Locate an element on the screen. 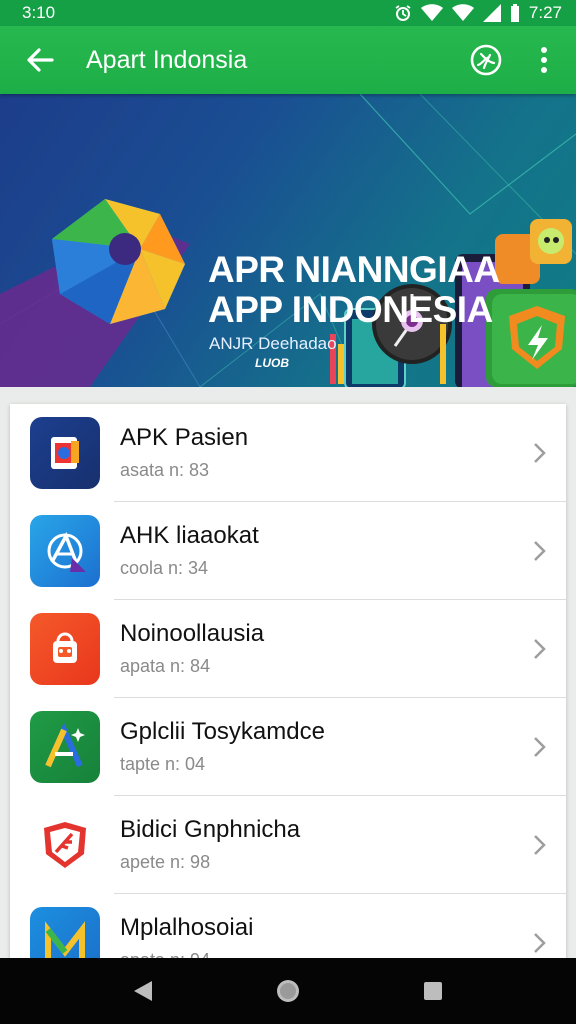 Image resolution: width=576 pixels, height=1024 pixels. arrow-left-icon is located at coordinates (40, 60).